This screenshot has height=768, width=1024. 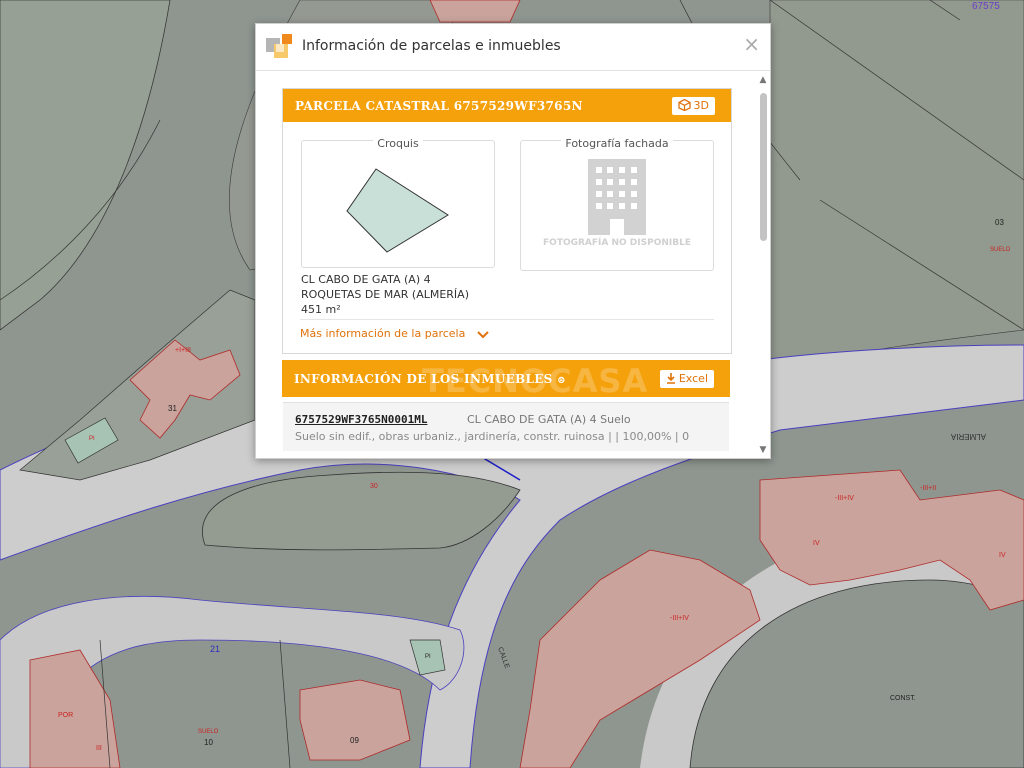 What do you see at coordinates (903, 698) in the screenshot?
I see `svg-text: CONST.` at bounding box center [903, 698].